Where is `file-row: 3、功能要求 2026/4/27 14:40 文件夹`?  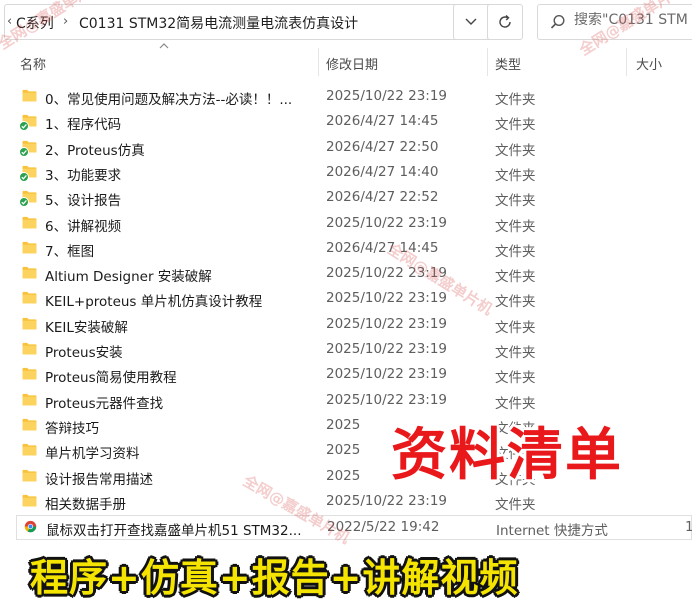
file-row: 3、功能要求 2026/4/27 14:40 文件夹 is located at coordinates (354, 173).